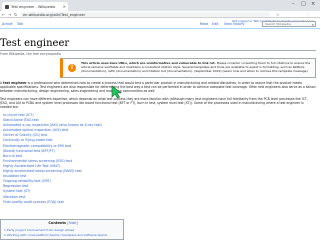 The height and width of the screenshot is (240, 320). What do you see at coordinates (313, 24) in the screenshot?
I see `search-icon: ⌕` at bounding box center [313, 24].